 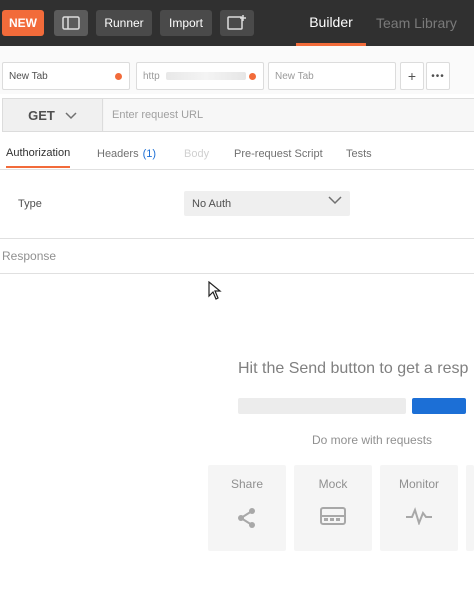 What do you see at coordinates (151, 76) in the screenshot?
I see `request-tab-label: http` at bounding box center [151, 76].